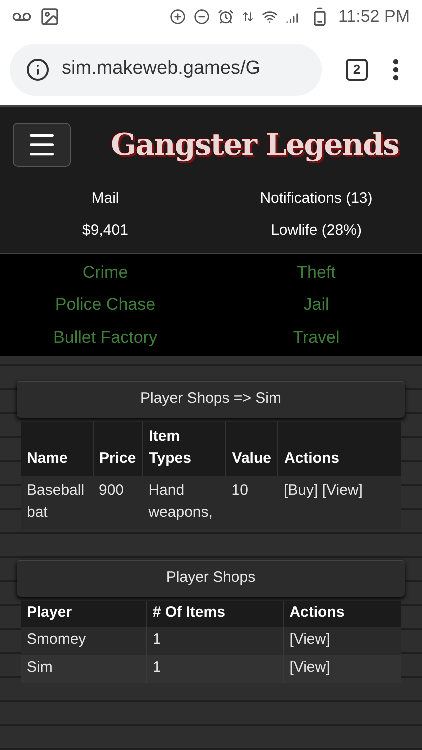 This screenshot has height=750, width=422. Describe the element at coordinates (83, 668) in the screenshot. I see `table-cell: Sim` at that location.